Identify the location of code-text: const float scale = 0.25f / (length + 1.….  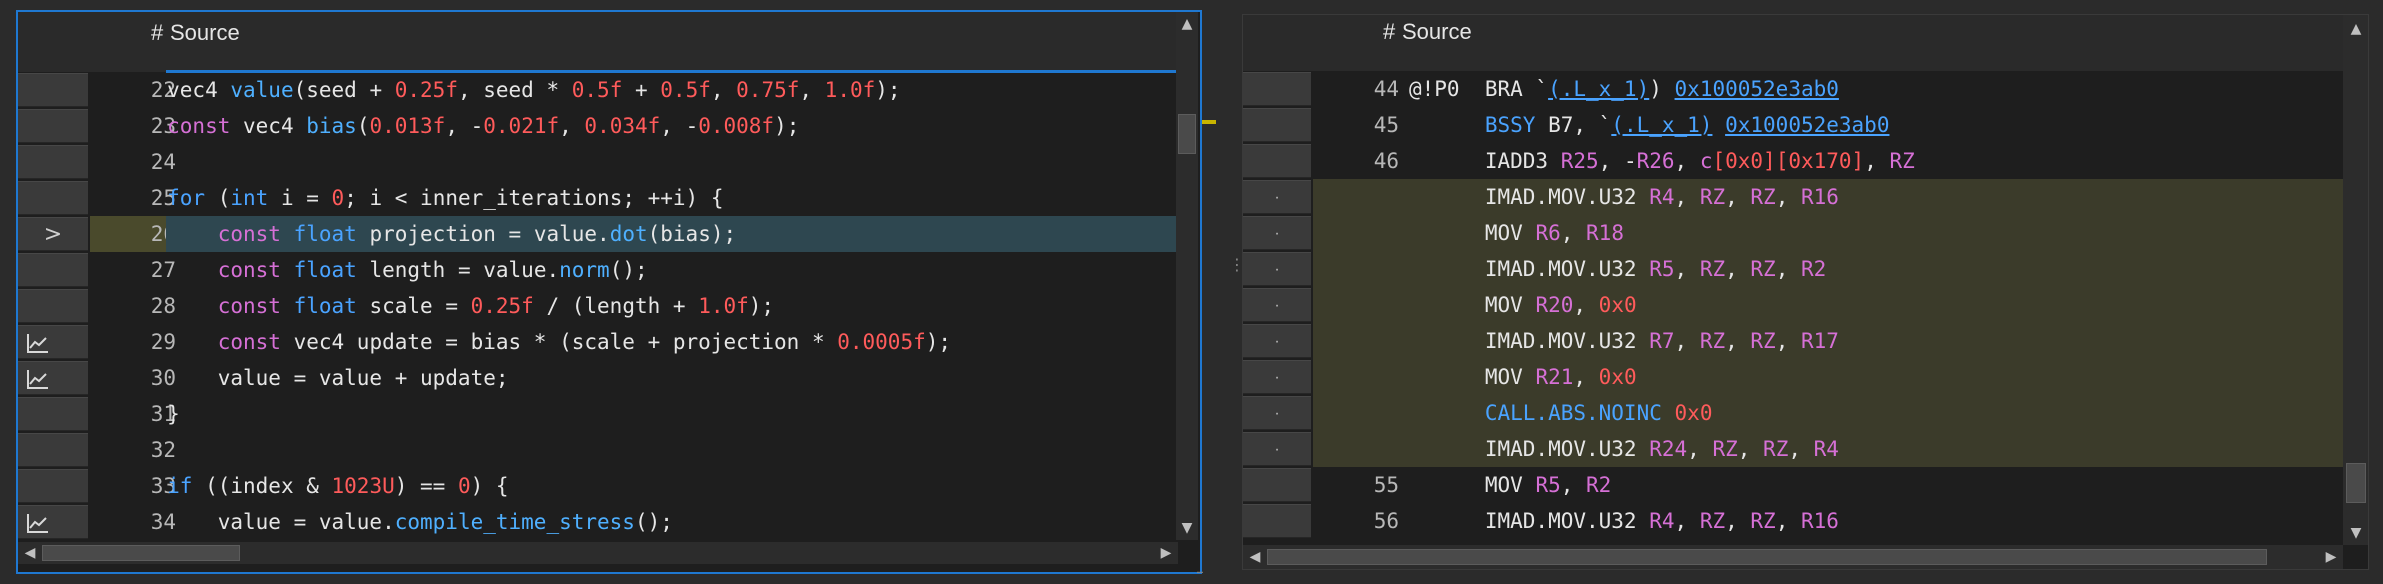
(420, 306).